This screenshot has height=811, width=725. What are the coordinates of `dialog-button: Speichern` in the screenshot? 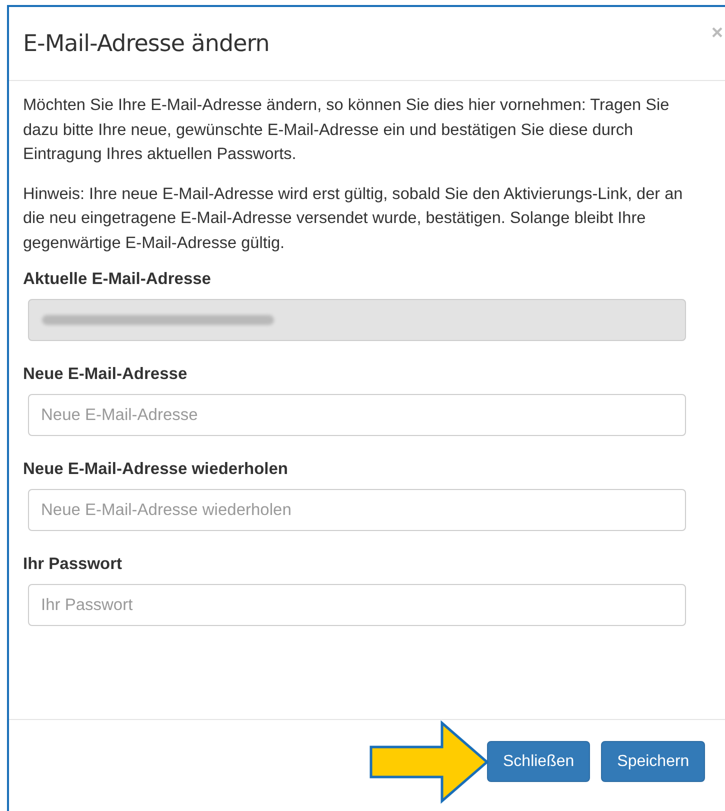 It's located at (653, 761).